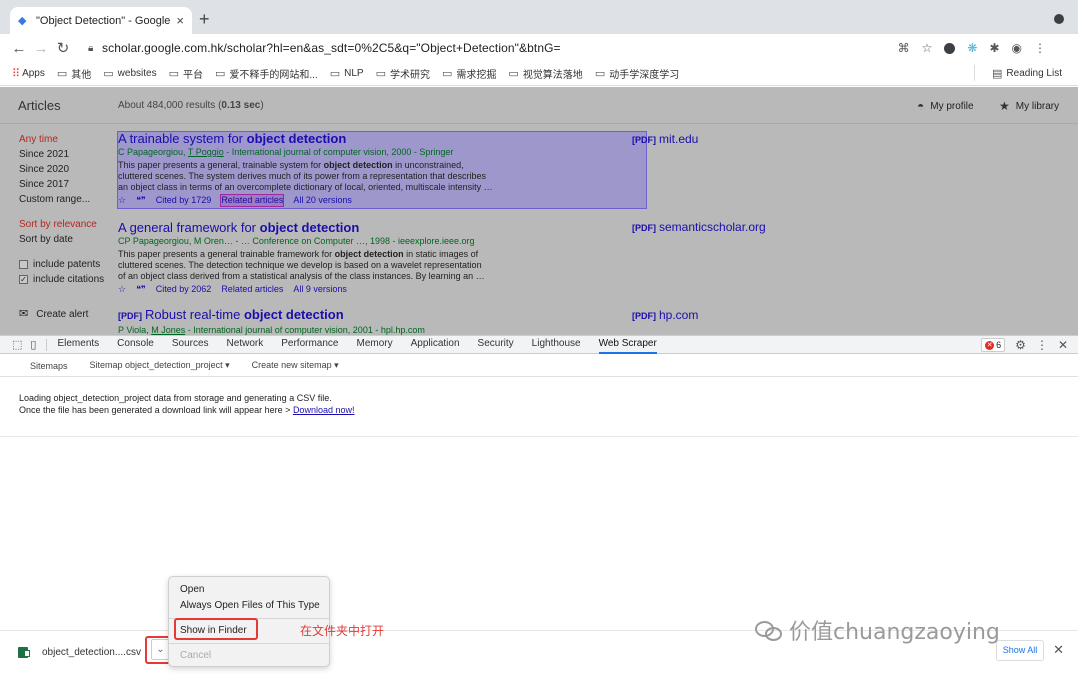 The image size is (1078, 676). I want to click on translate-icon: ⌘, so click(904, 48).